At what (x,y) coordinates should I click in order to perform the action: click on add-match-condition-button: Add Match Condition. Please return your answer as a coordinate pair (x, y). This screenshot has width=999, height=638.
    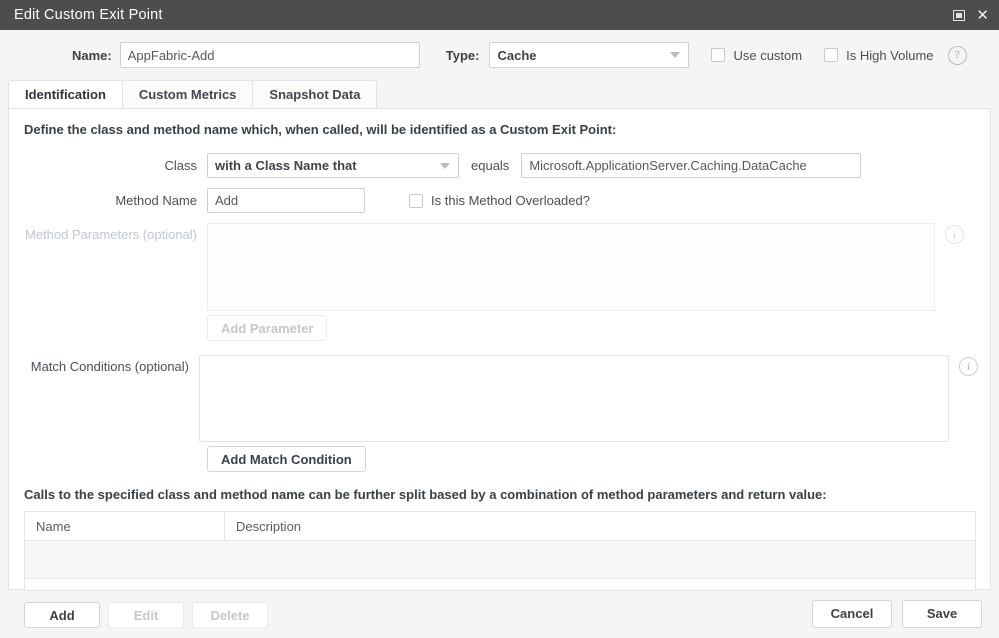
    Looking at the image, I should click on (286, 459).